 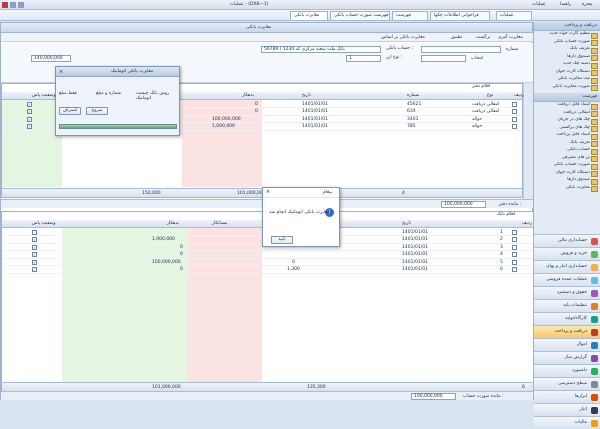 What do you see at coordinates (34, 232) in the screenshot?
I see `status-checkbox` at bounding box center [34, 232].